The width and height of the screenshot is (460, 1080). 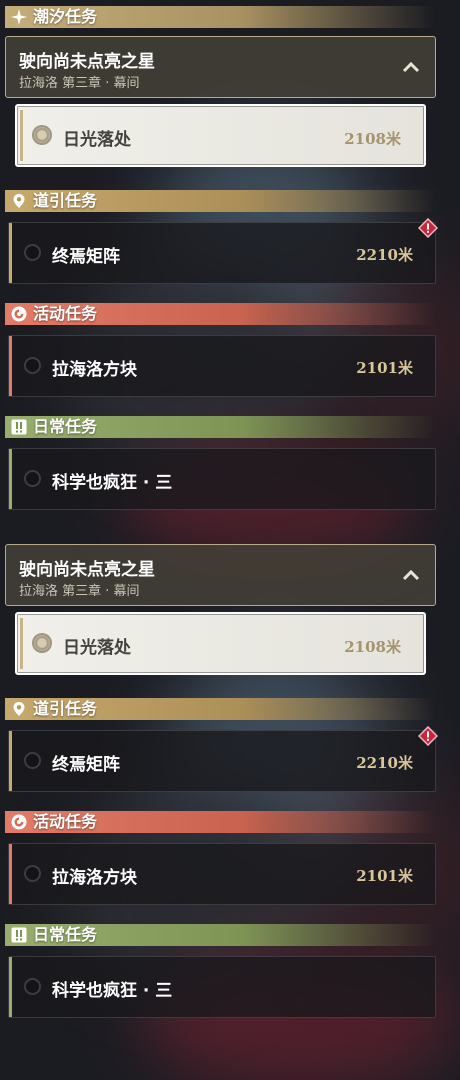 What do you see at coordinates (65, 16) in the screenshot?
I see `category-tide-label: 潮汐任务` at bounding box center [65, 16].